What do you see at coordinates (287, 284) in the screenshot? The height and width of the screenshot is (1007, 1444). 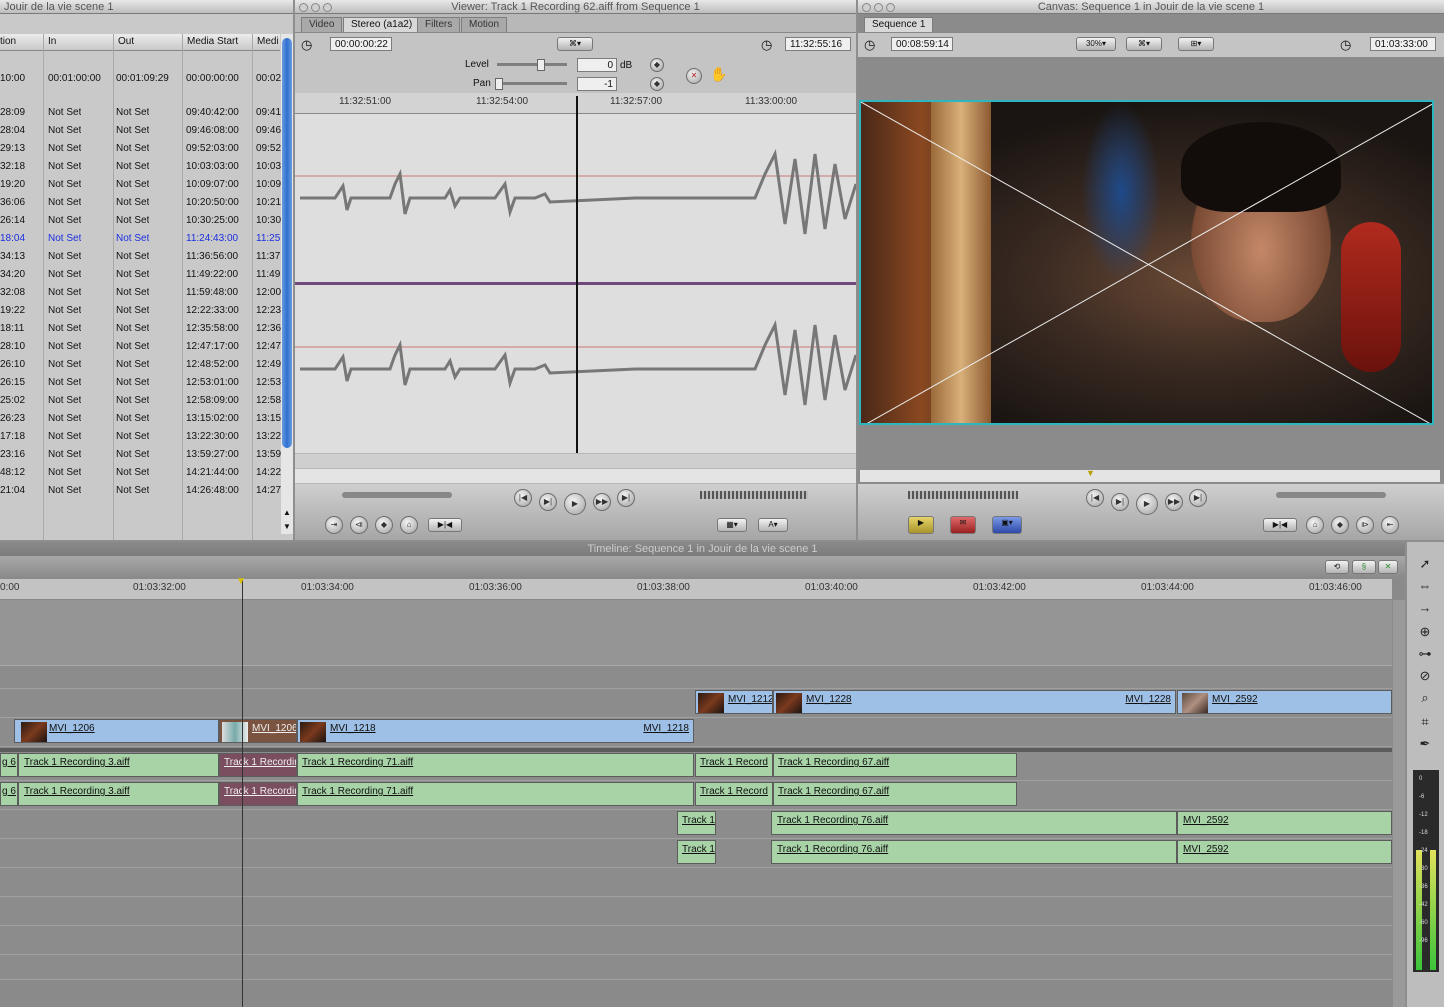 I see `browser-scrollbar: ▲ ▼` at bounding box center [287, 284].